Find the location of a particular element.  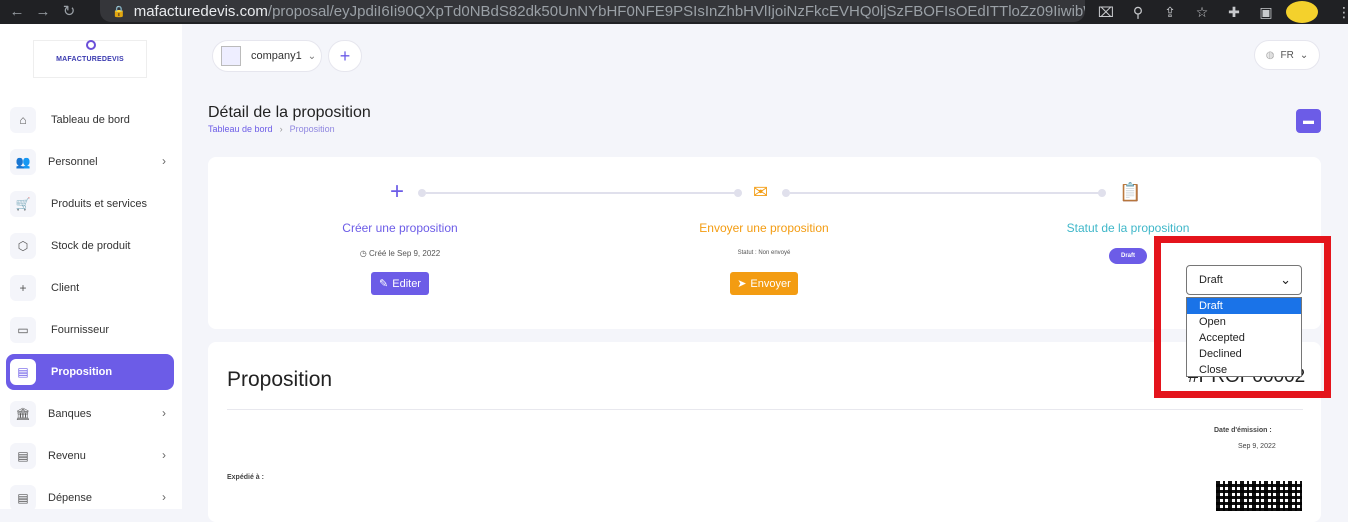

sidebar-item-label: Tableau de bord is located at coordinates (90, 120).